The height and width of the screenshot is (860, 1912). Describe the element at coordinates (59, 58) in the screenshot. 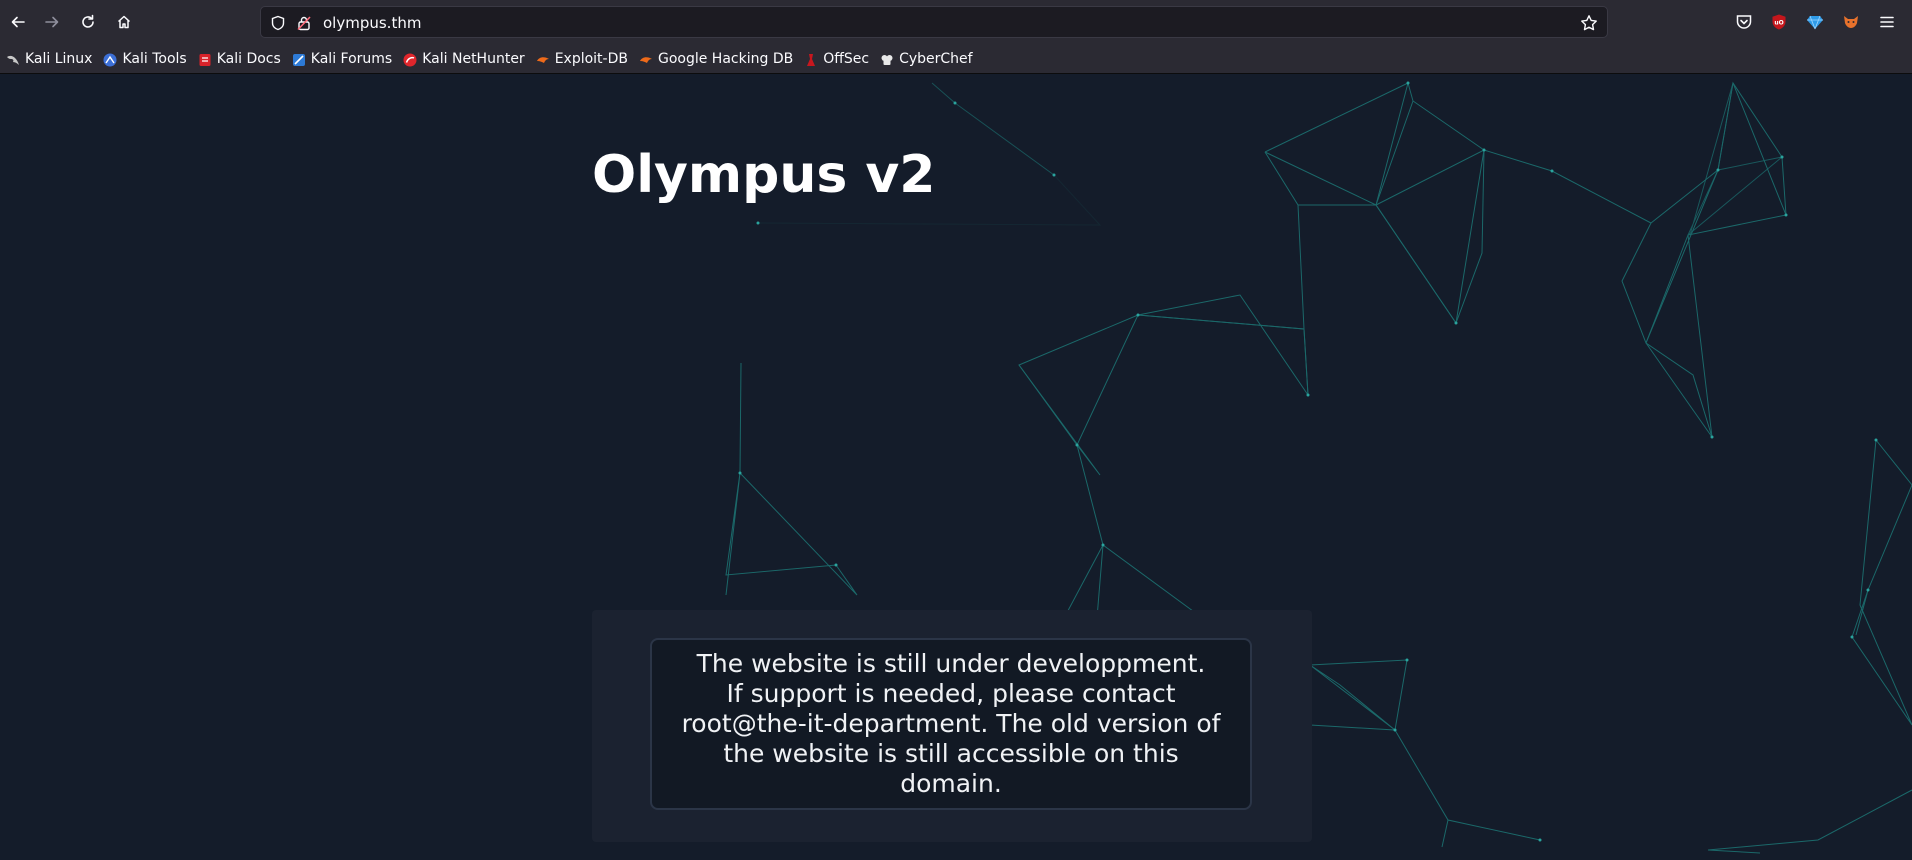

I see `bookmark-label: Kali Linux` at that location.